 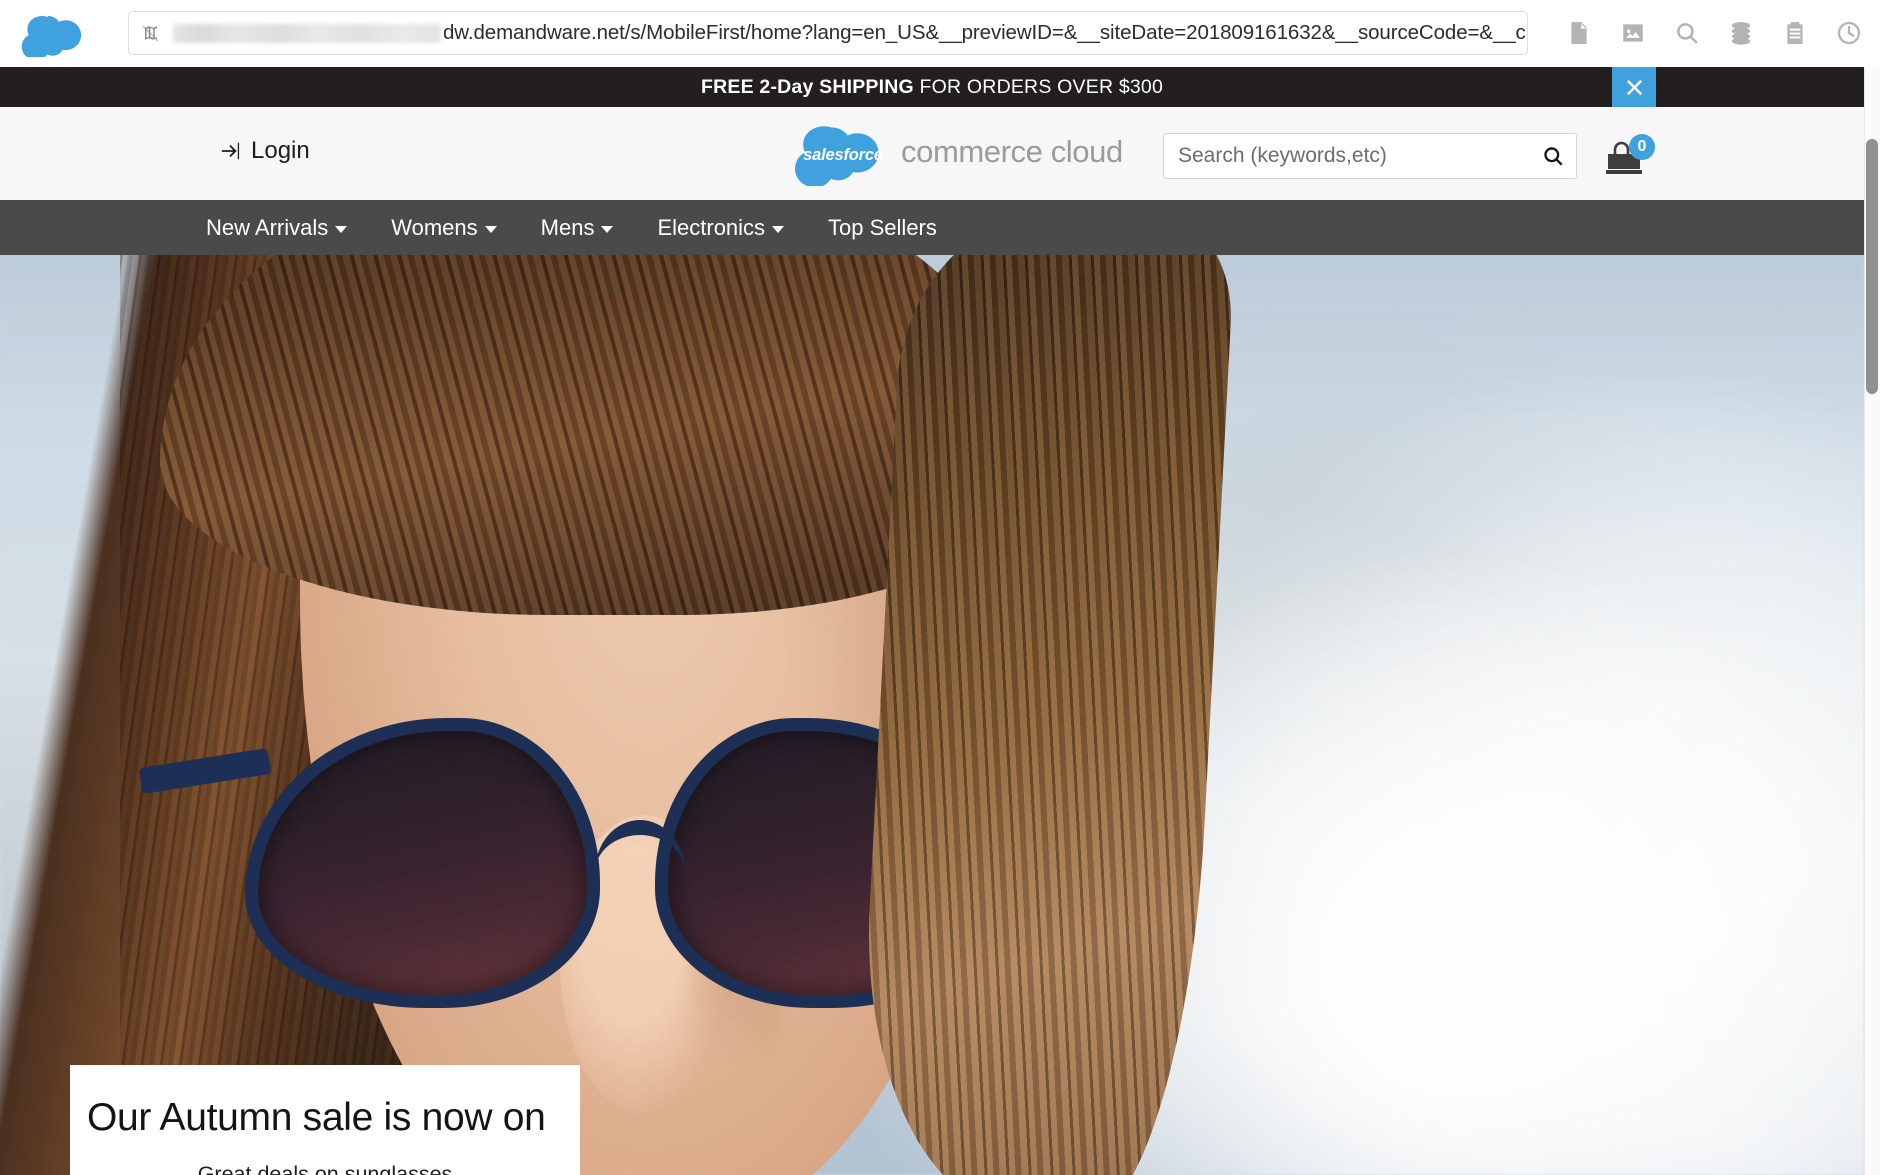 What do you see at coordinates (1012, 151) in the screenshot?
I see `brand-suffix-text: commerce cloud` at bounding box center [1012, 151].